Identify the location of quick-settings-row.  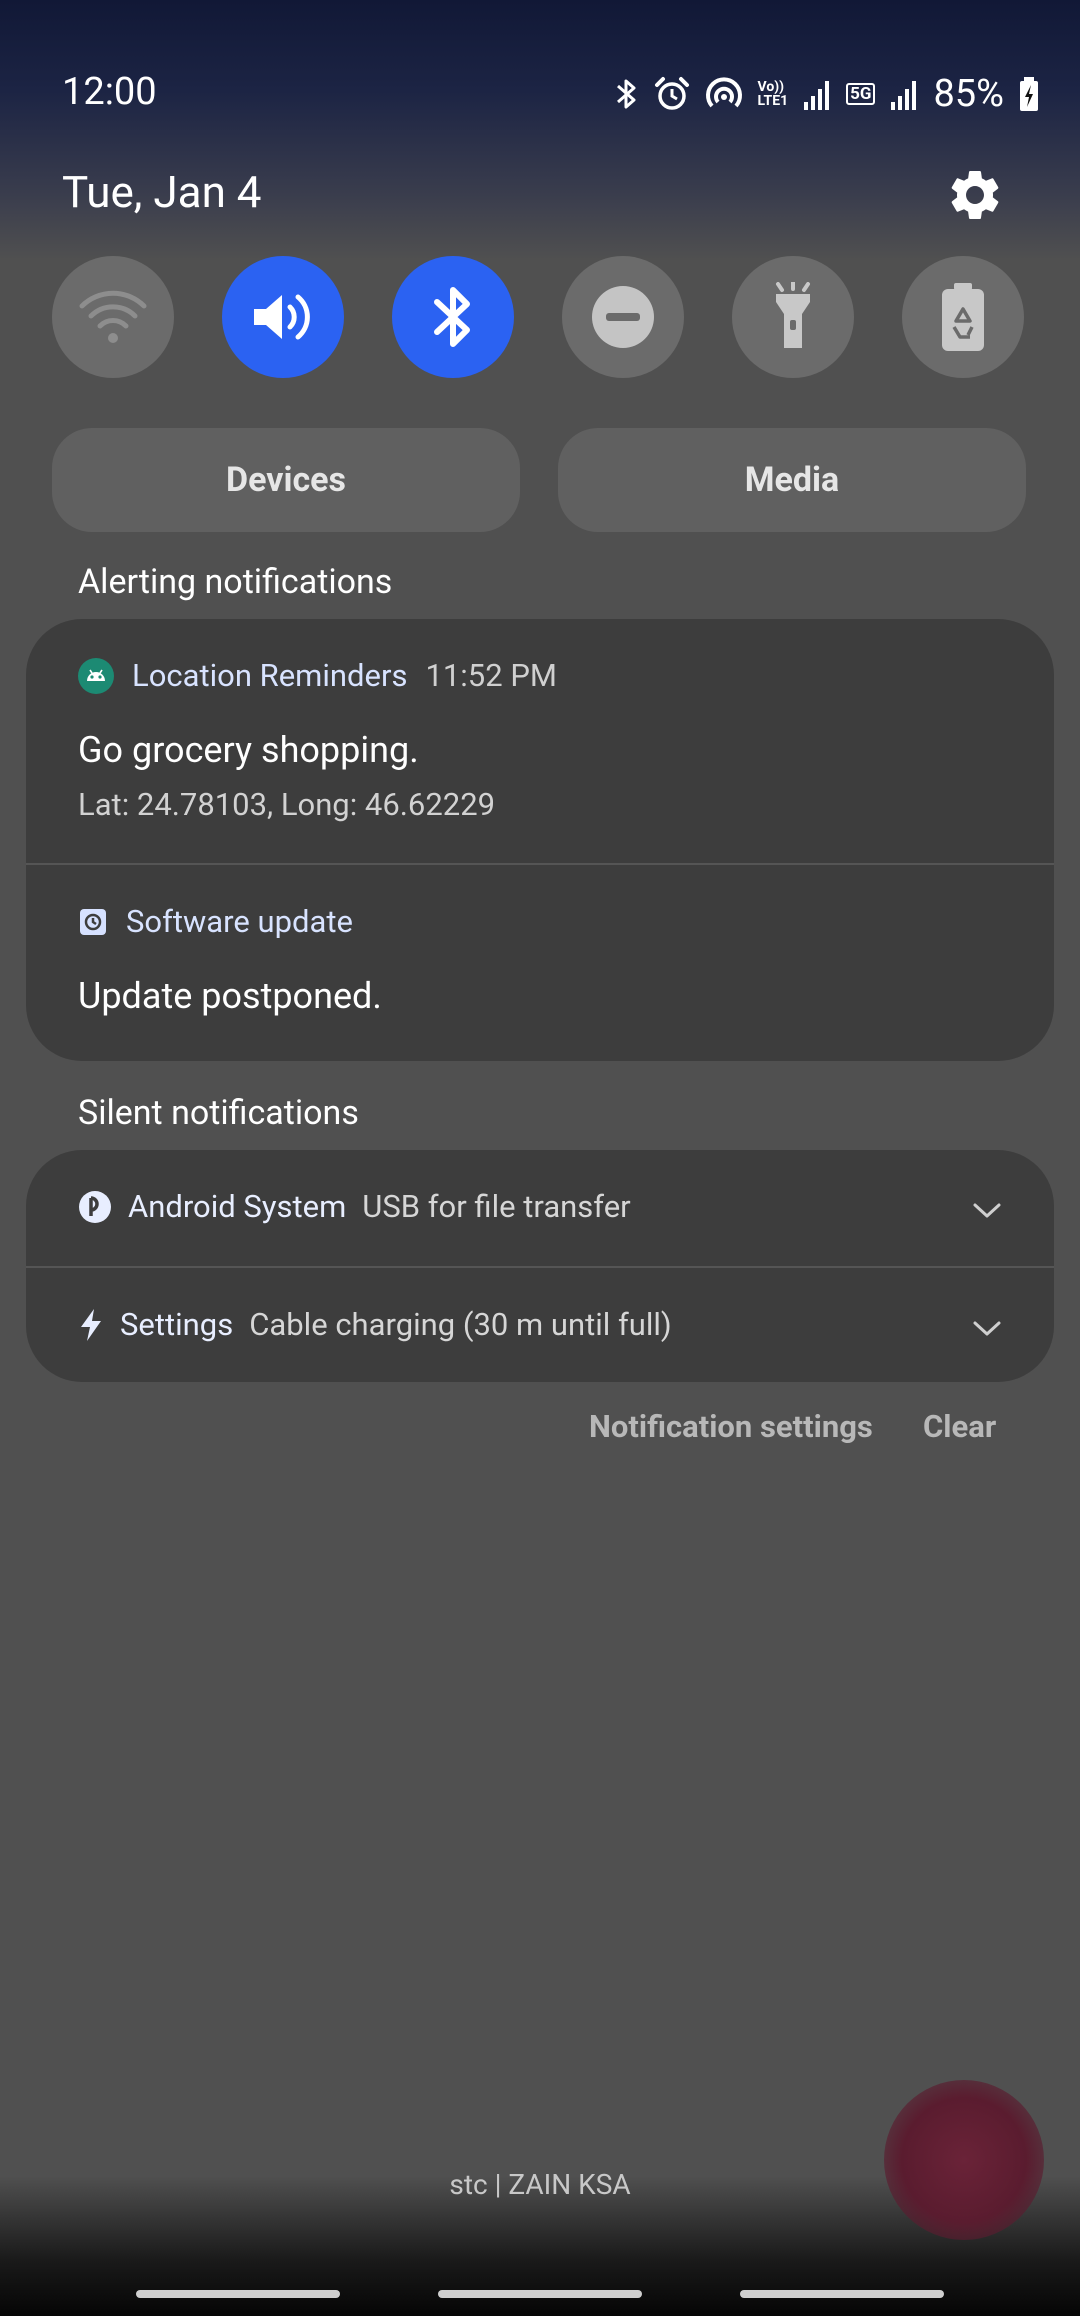
(538, 317).